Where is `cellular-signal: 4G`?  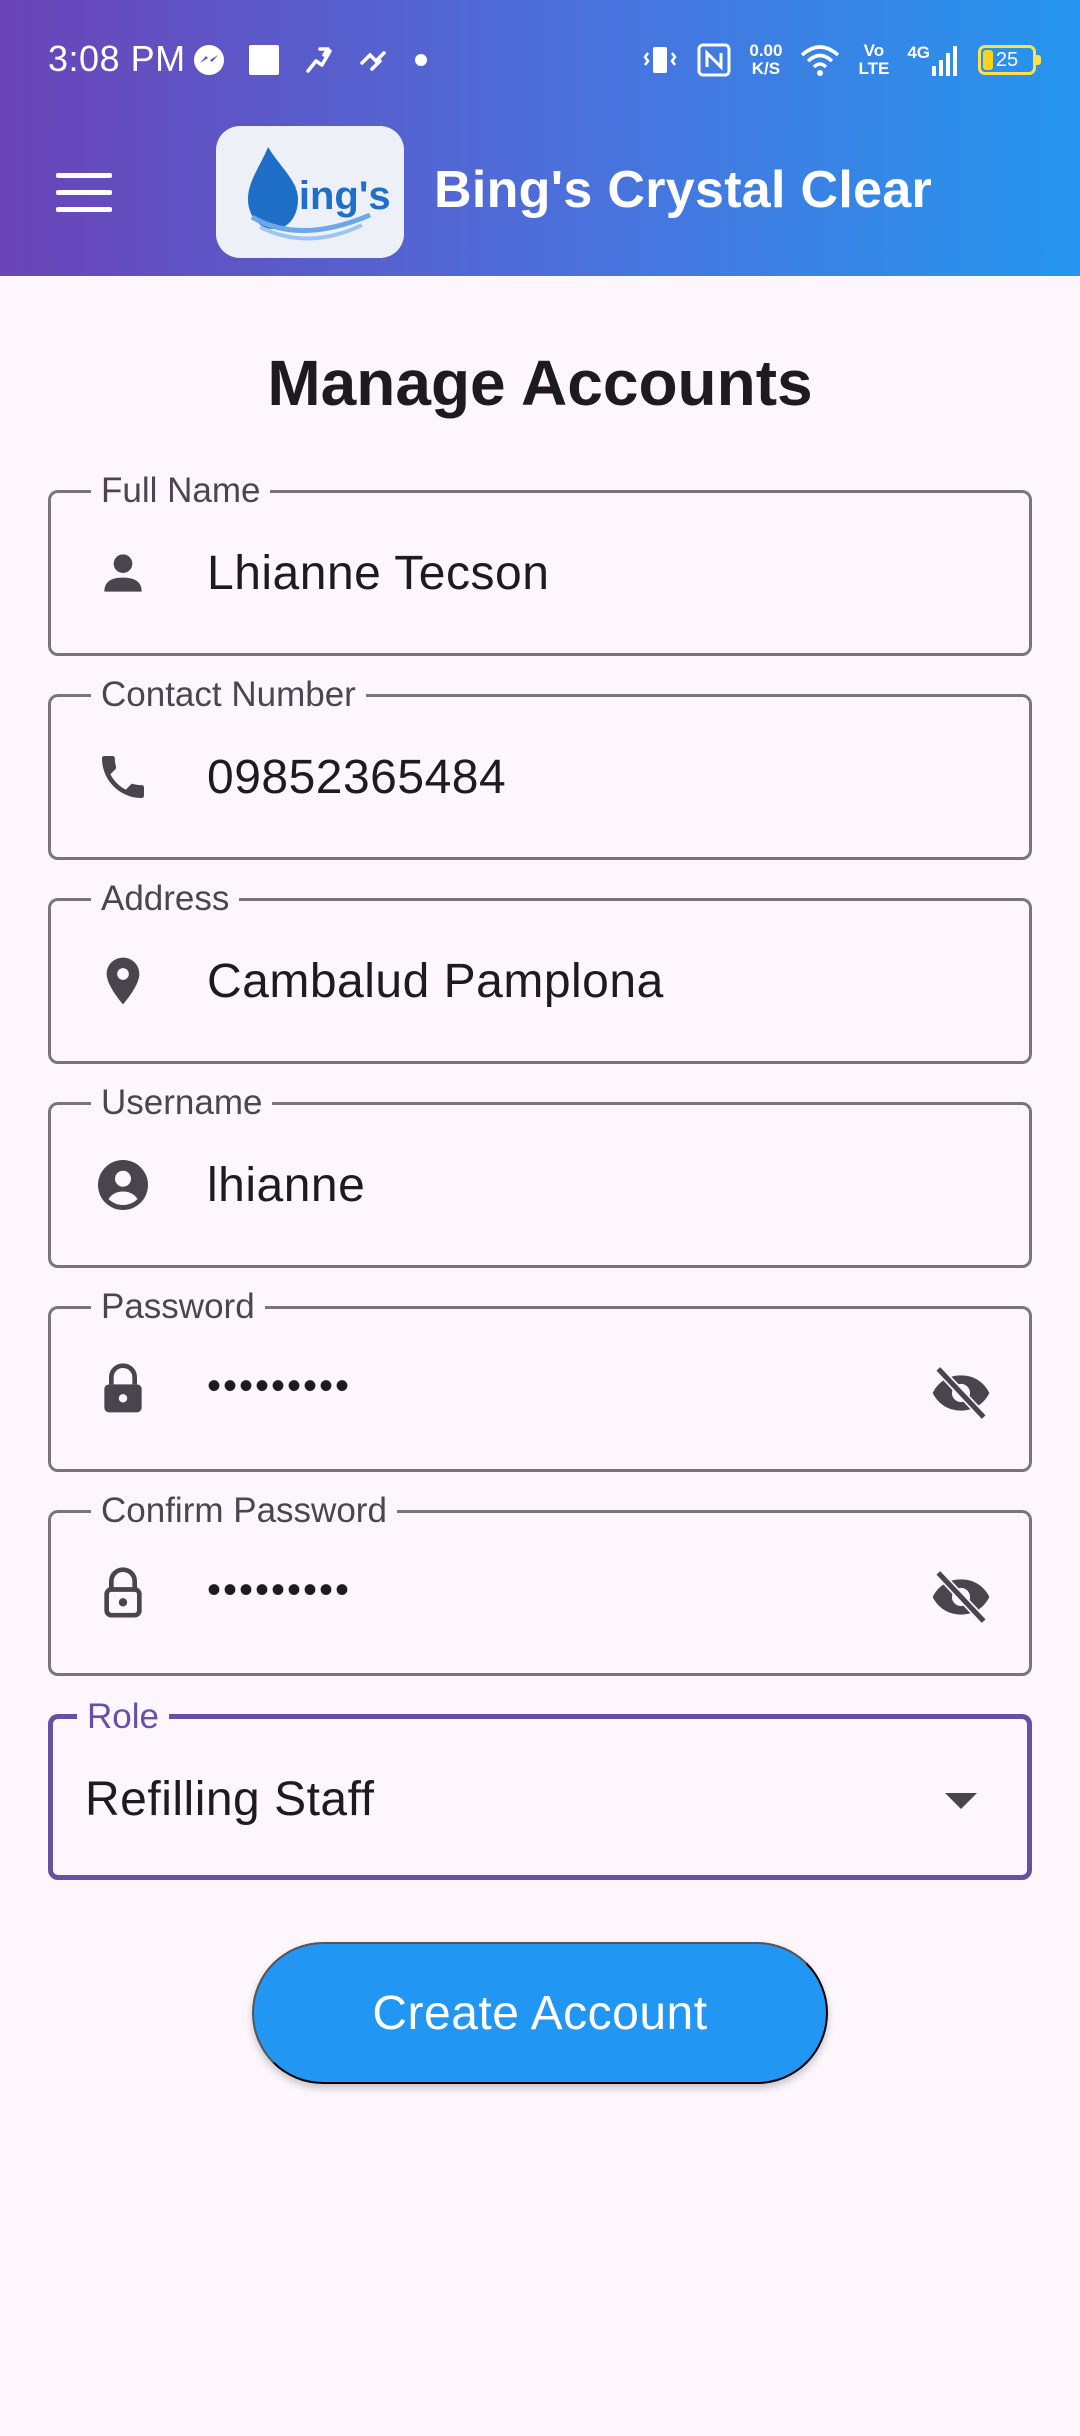 cellular-signal: 4G is located at coordinates (933, 60).